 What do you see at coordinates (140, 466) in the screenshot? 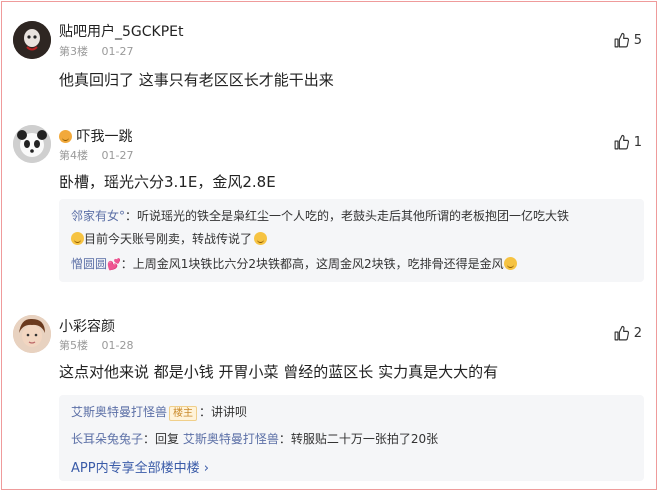
I see `view-all-replies-link: APP内专享全部楼中楼 ›` at bounding box center [140, 466].